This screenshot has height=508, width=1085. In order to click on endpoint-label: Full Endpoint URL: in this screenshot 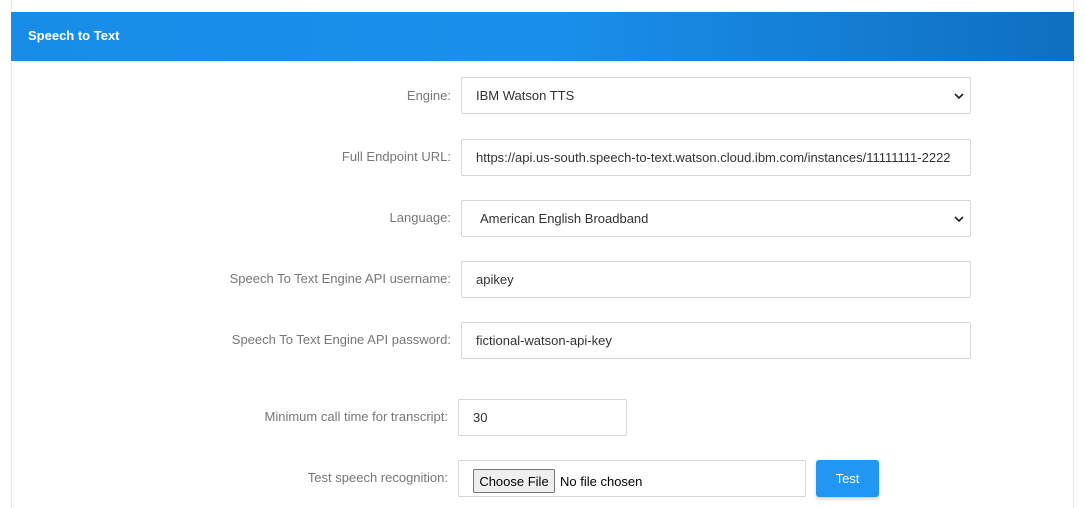, I will do `click(396, 156)`.